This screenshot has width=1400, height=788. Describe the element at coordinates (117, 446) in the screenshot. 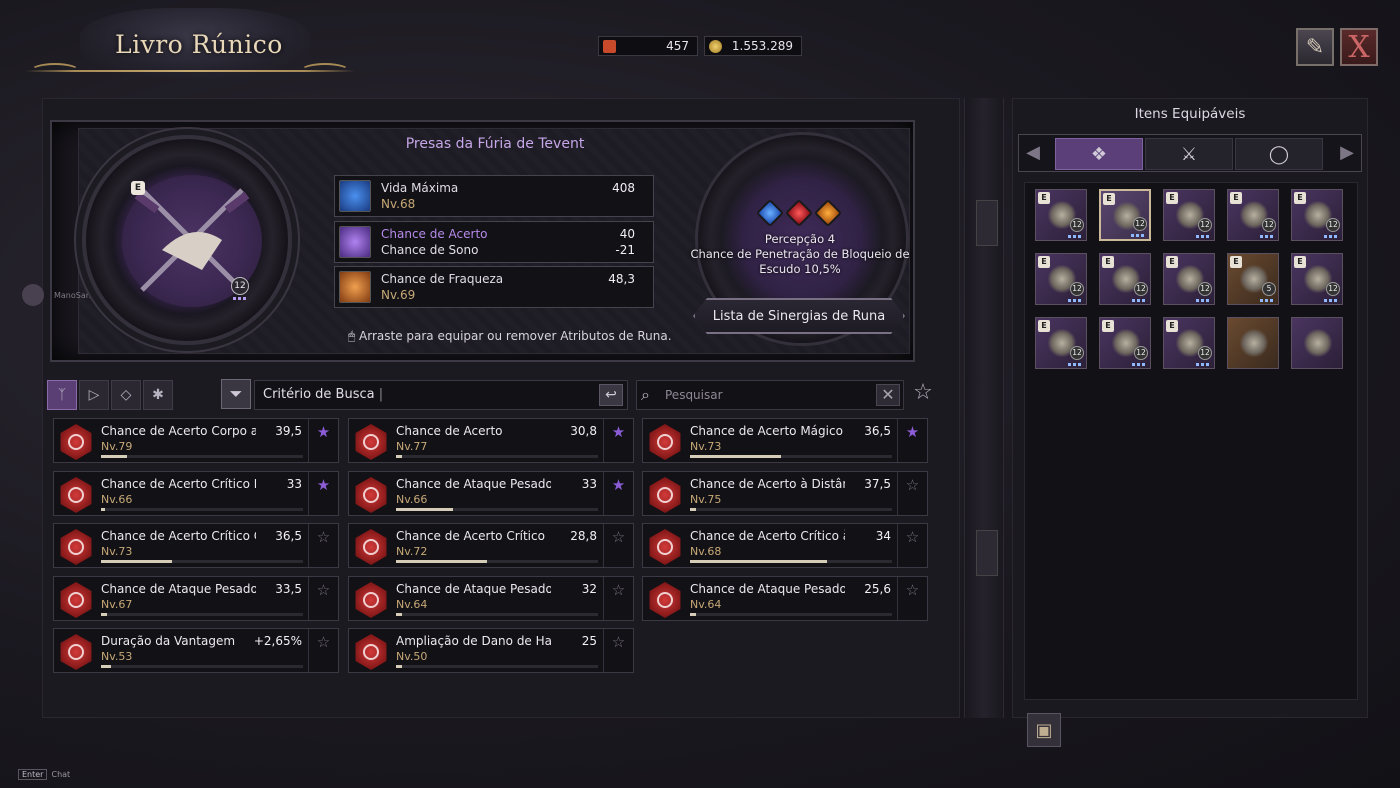

I see `rune-card-level: Nv.79` at that location.